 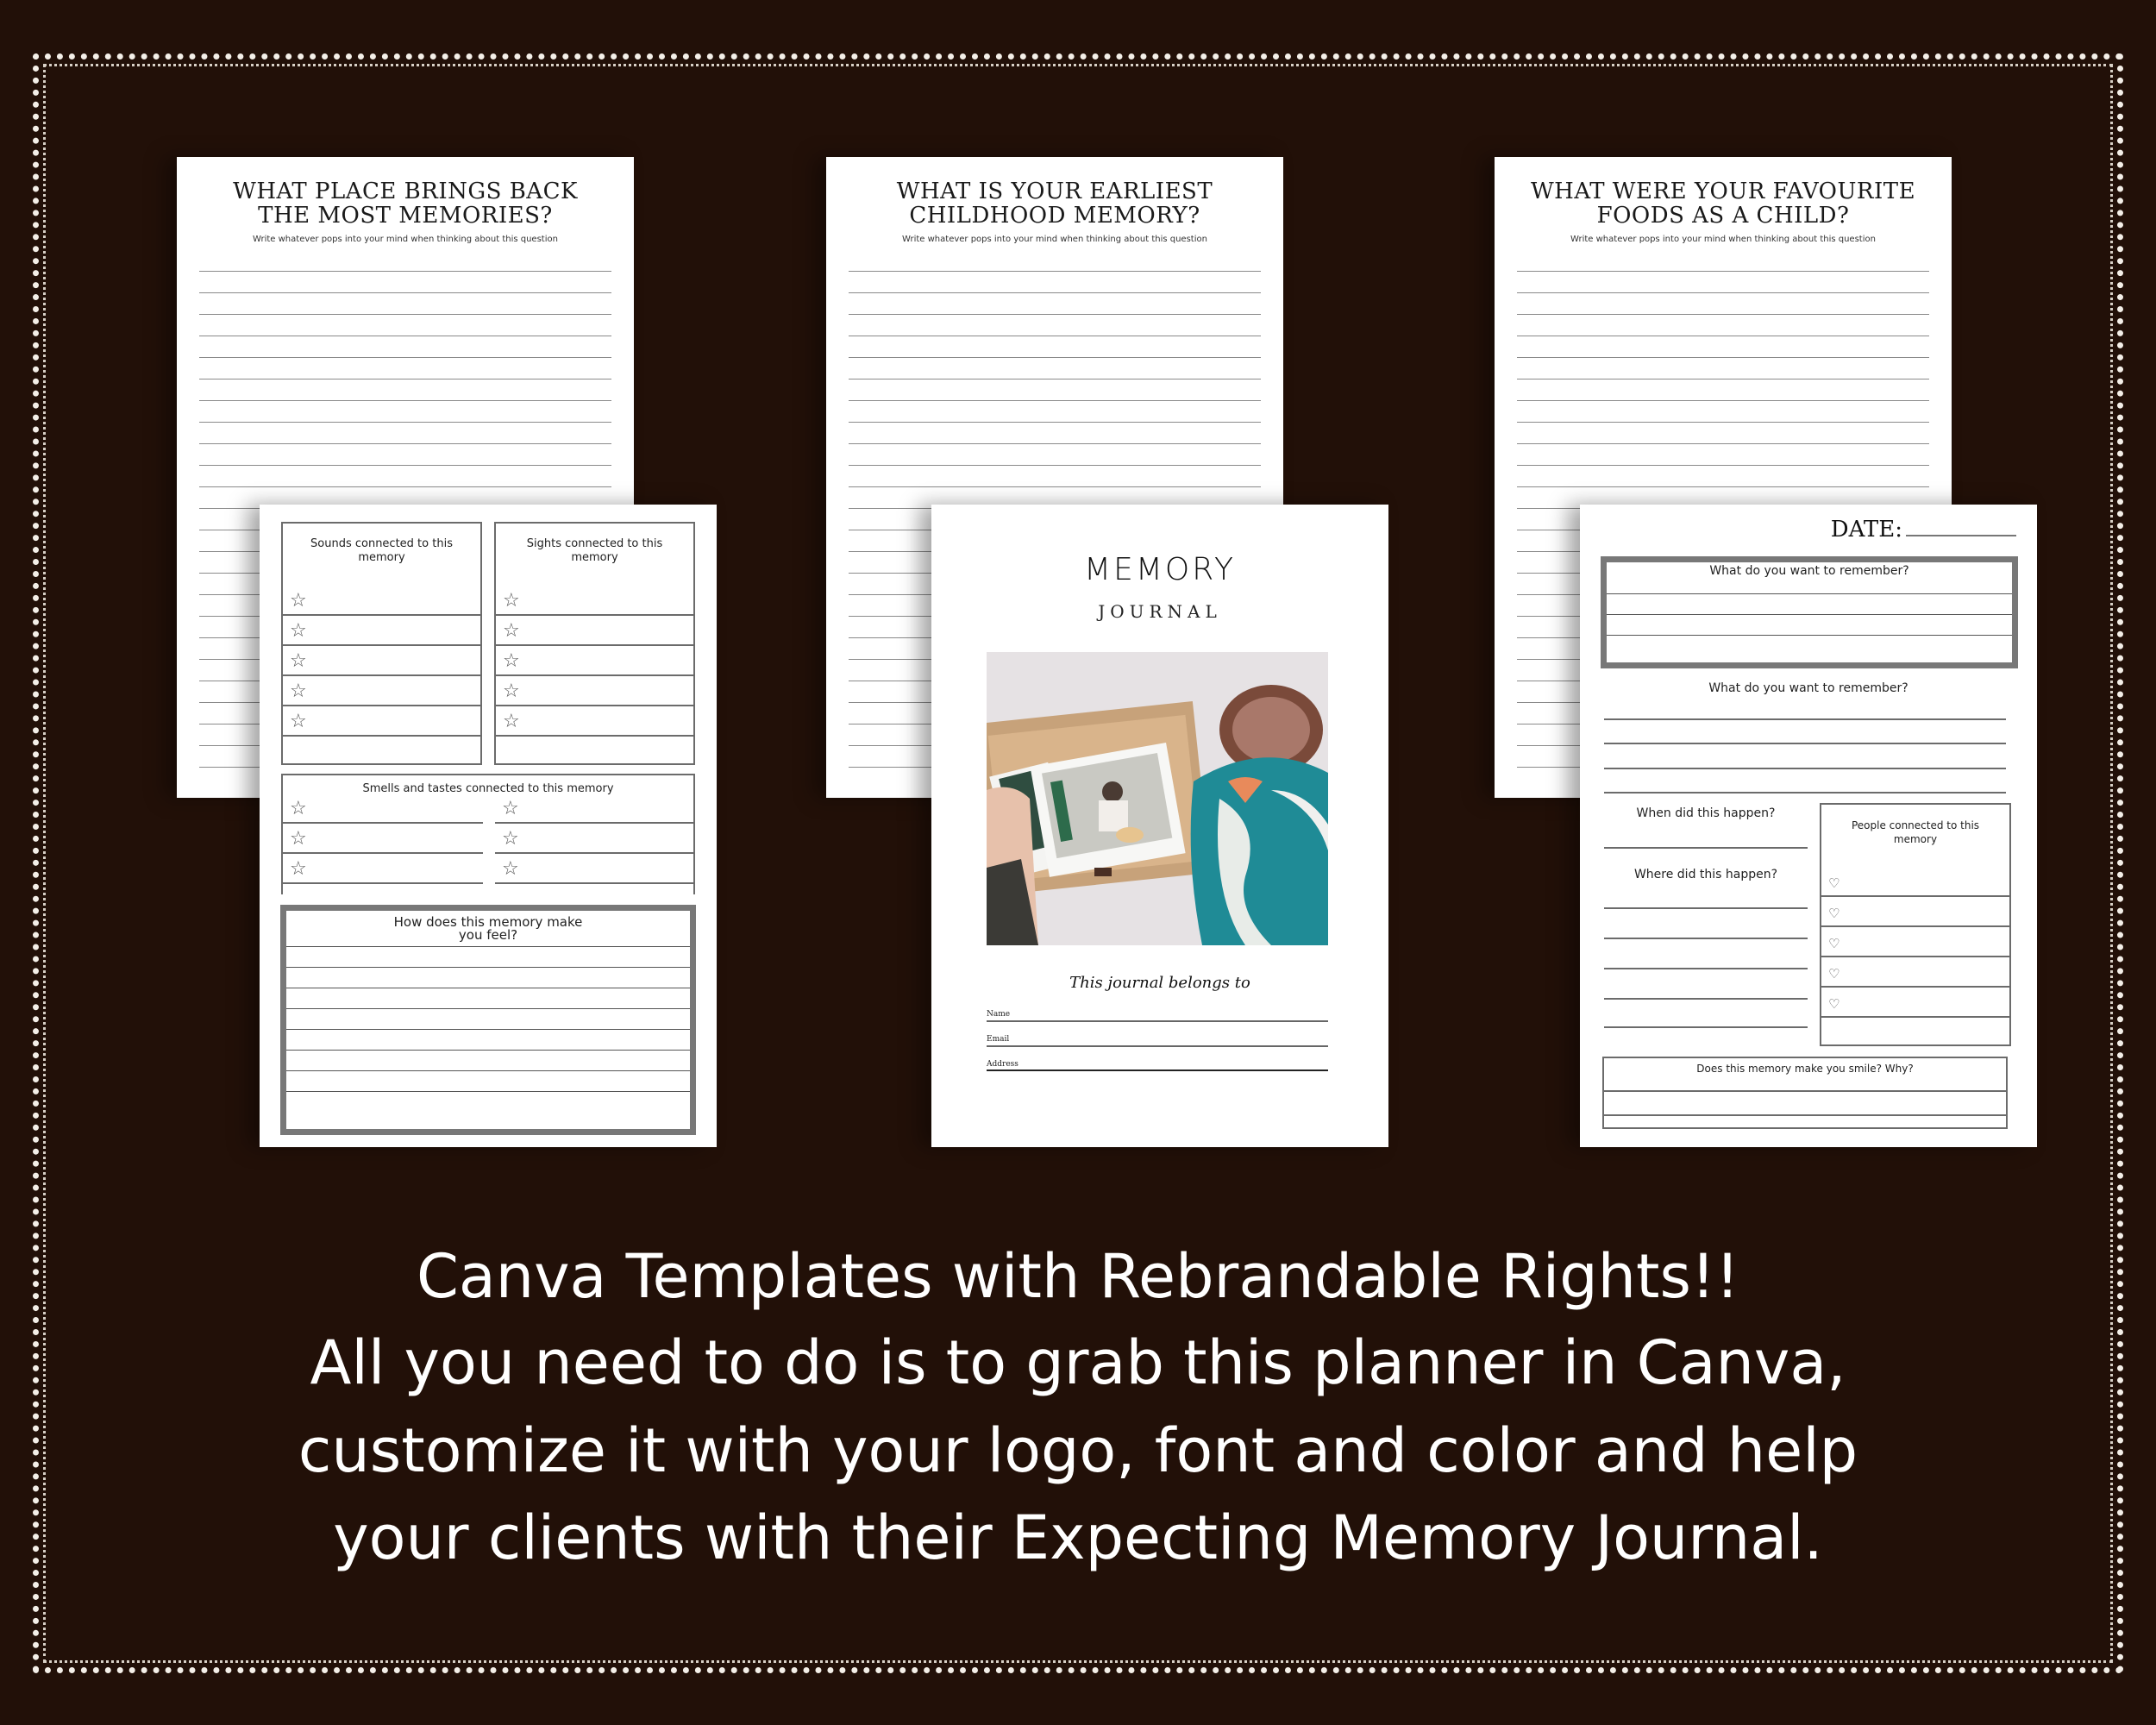 I want to click on email-field-line, so click(x=1157, y=1046).